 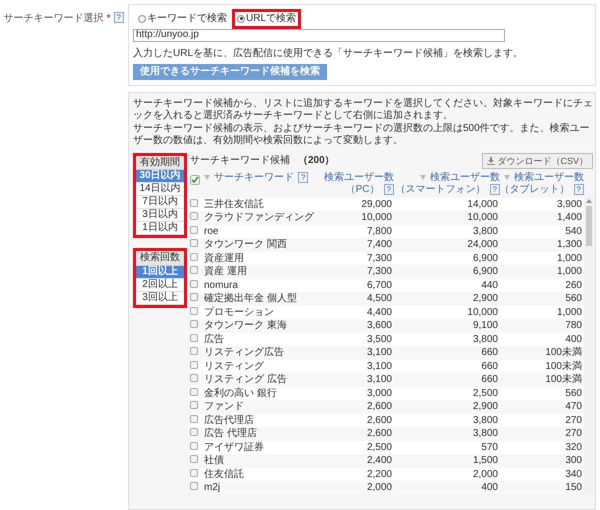 What do you see at coordinates (160, 298) in the screenshot?
I see `filter-option: 3回以上` at bounding box center [160, 298].